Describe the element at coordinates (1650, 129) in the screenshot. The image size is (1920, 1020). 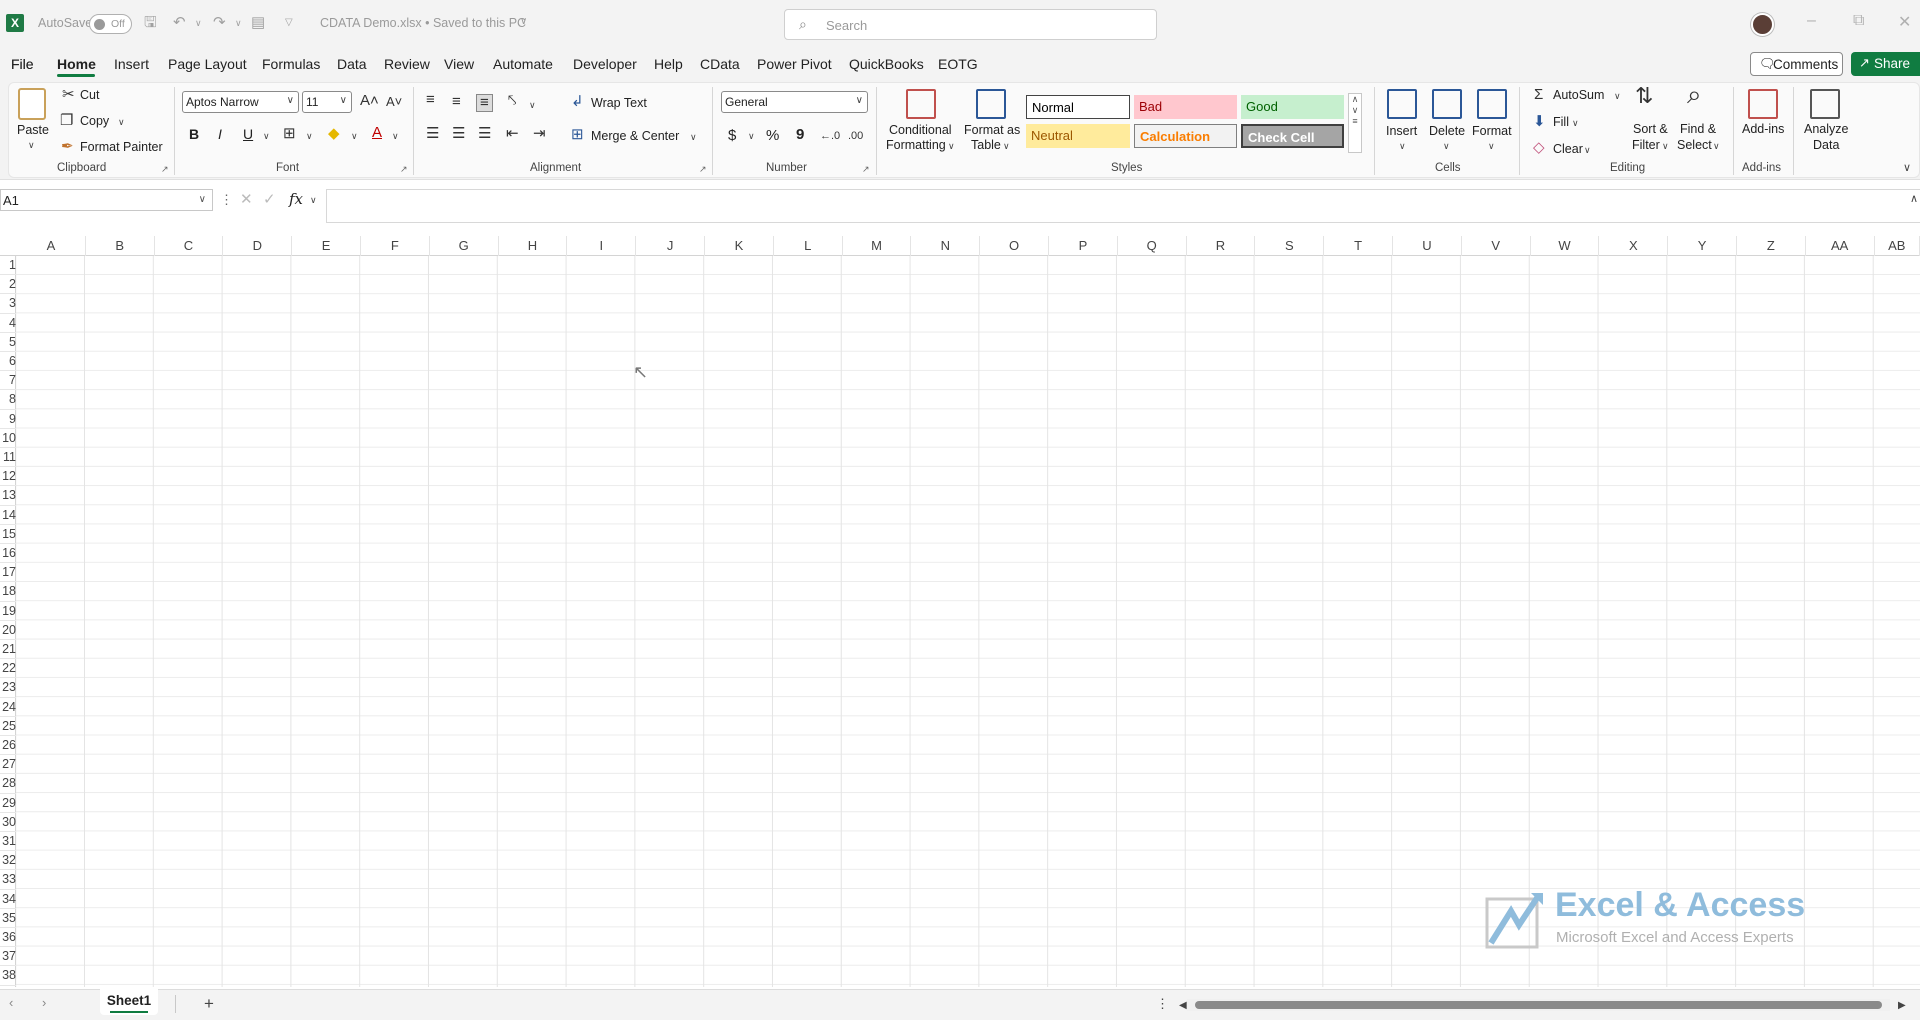
I see `sort-filter-line1: Sort &` at that location.